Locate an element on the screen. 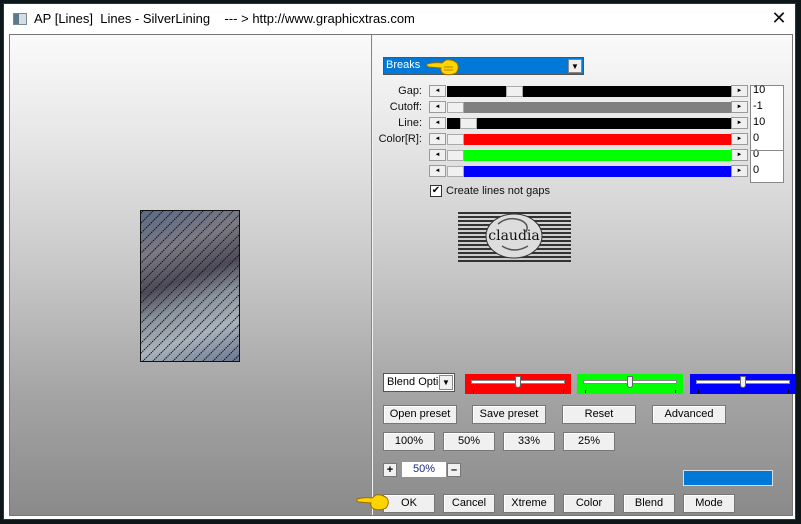 The width and height of the screenshot is (801, 524). zoom-25-button: 25% is located at coordinates (589, 441).